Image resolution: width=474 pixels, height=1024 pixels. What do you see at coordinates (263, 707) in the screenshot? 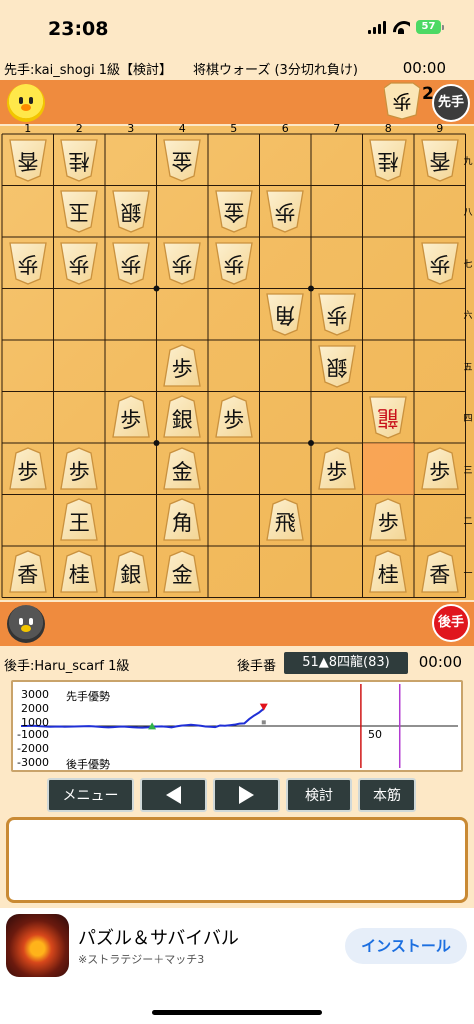
I see `graph-current-marker` at bounding box center [263, 707].